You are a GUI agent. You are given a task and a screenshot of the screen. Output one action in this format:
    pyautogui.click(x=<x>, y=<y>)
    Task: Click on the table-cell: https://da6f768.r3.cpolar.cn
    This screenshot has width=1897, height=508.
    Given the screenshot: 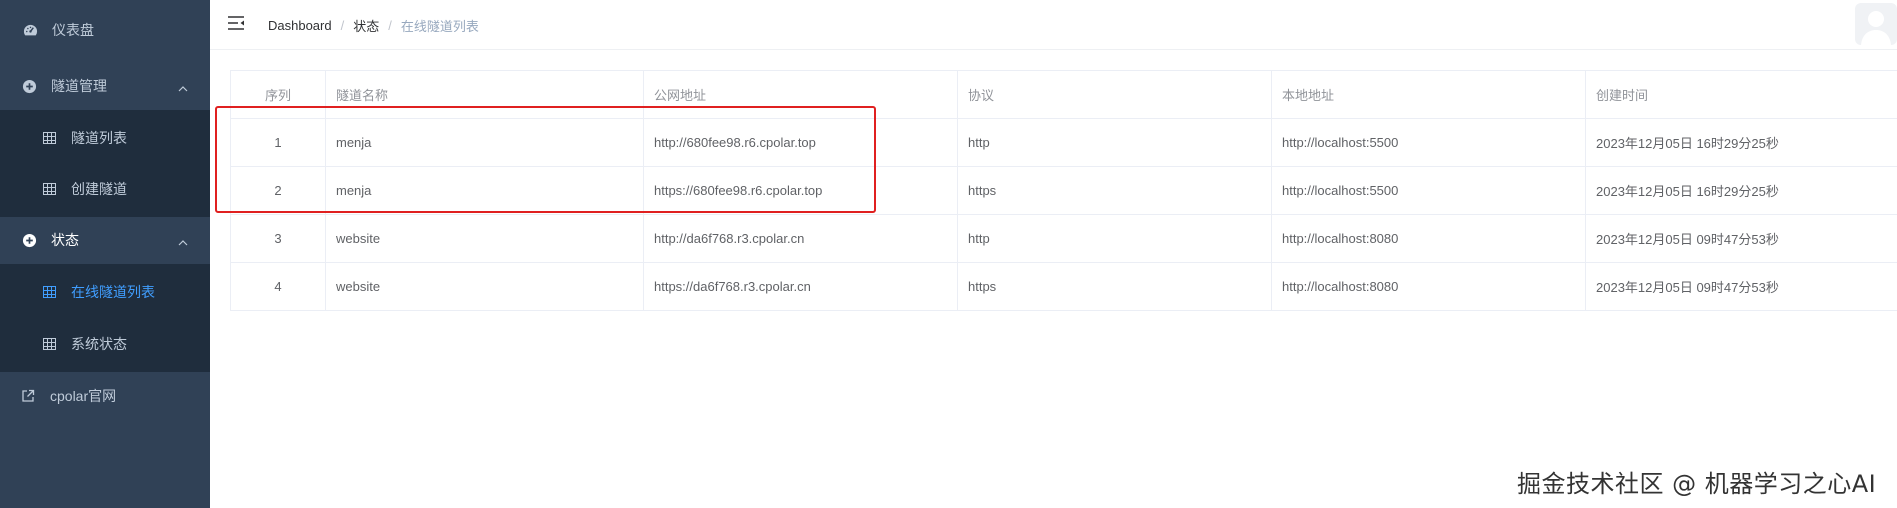 What is the action you would take?
    pyautogui.click(x=800, y=286)
    